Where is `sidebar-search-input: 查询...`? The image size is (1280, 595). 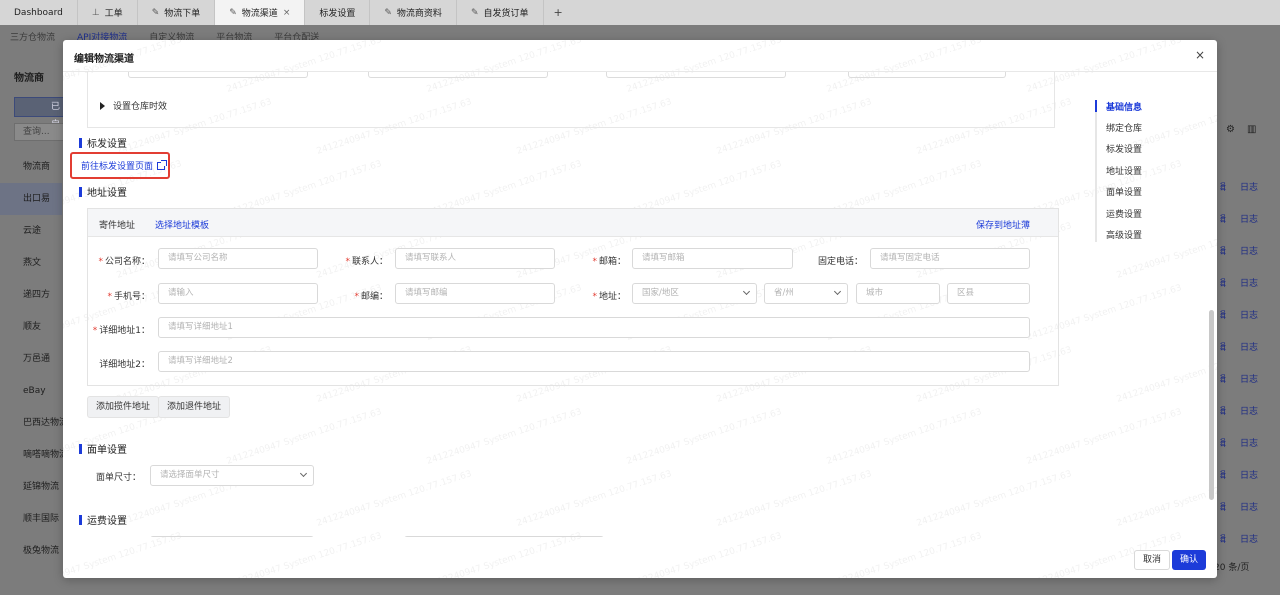
sidebar-search-input: 查询... is located at coordinates (39, 132).